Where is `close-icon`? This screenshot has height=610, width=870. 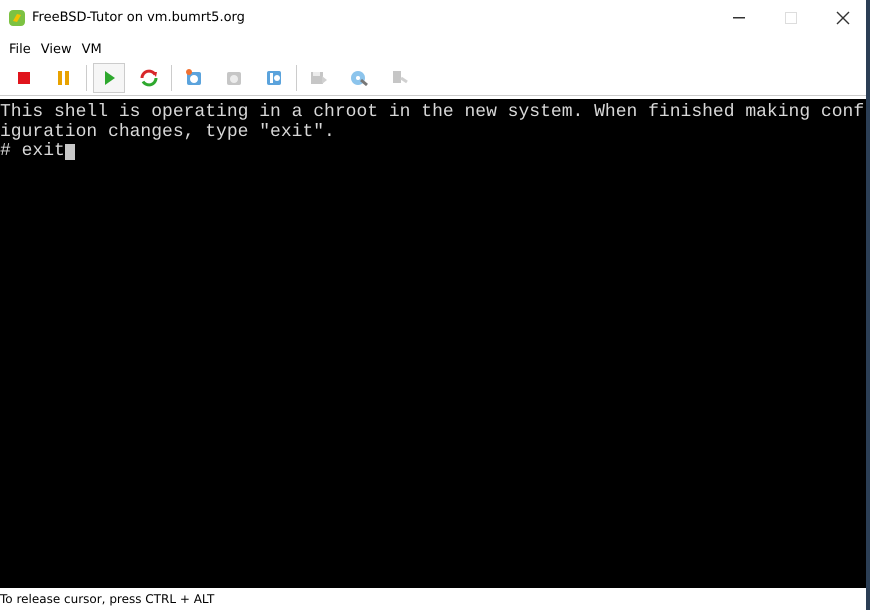
close-icon is located at coordinates (843, 17).